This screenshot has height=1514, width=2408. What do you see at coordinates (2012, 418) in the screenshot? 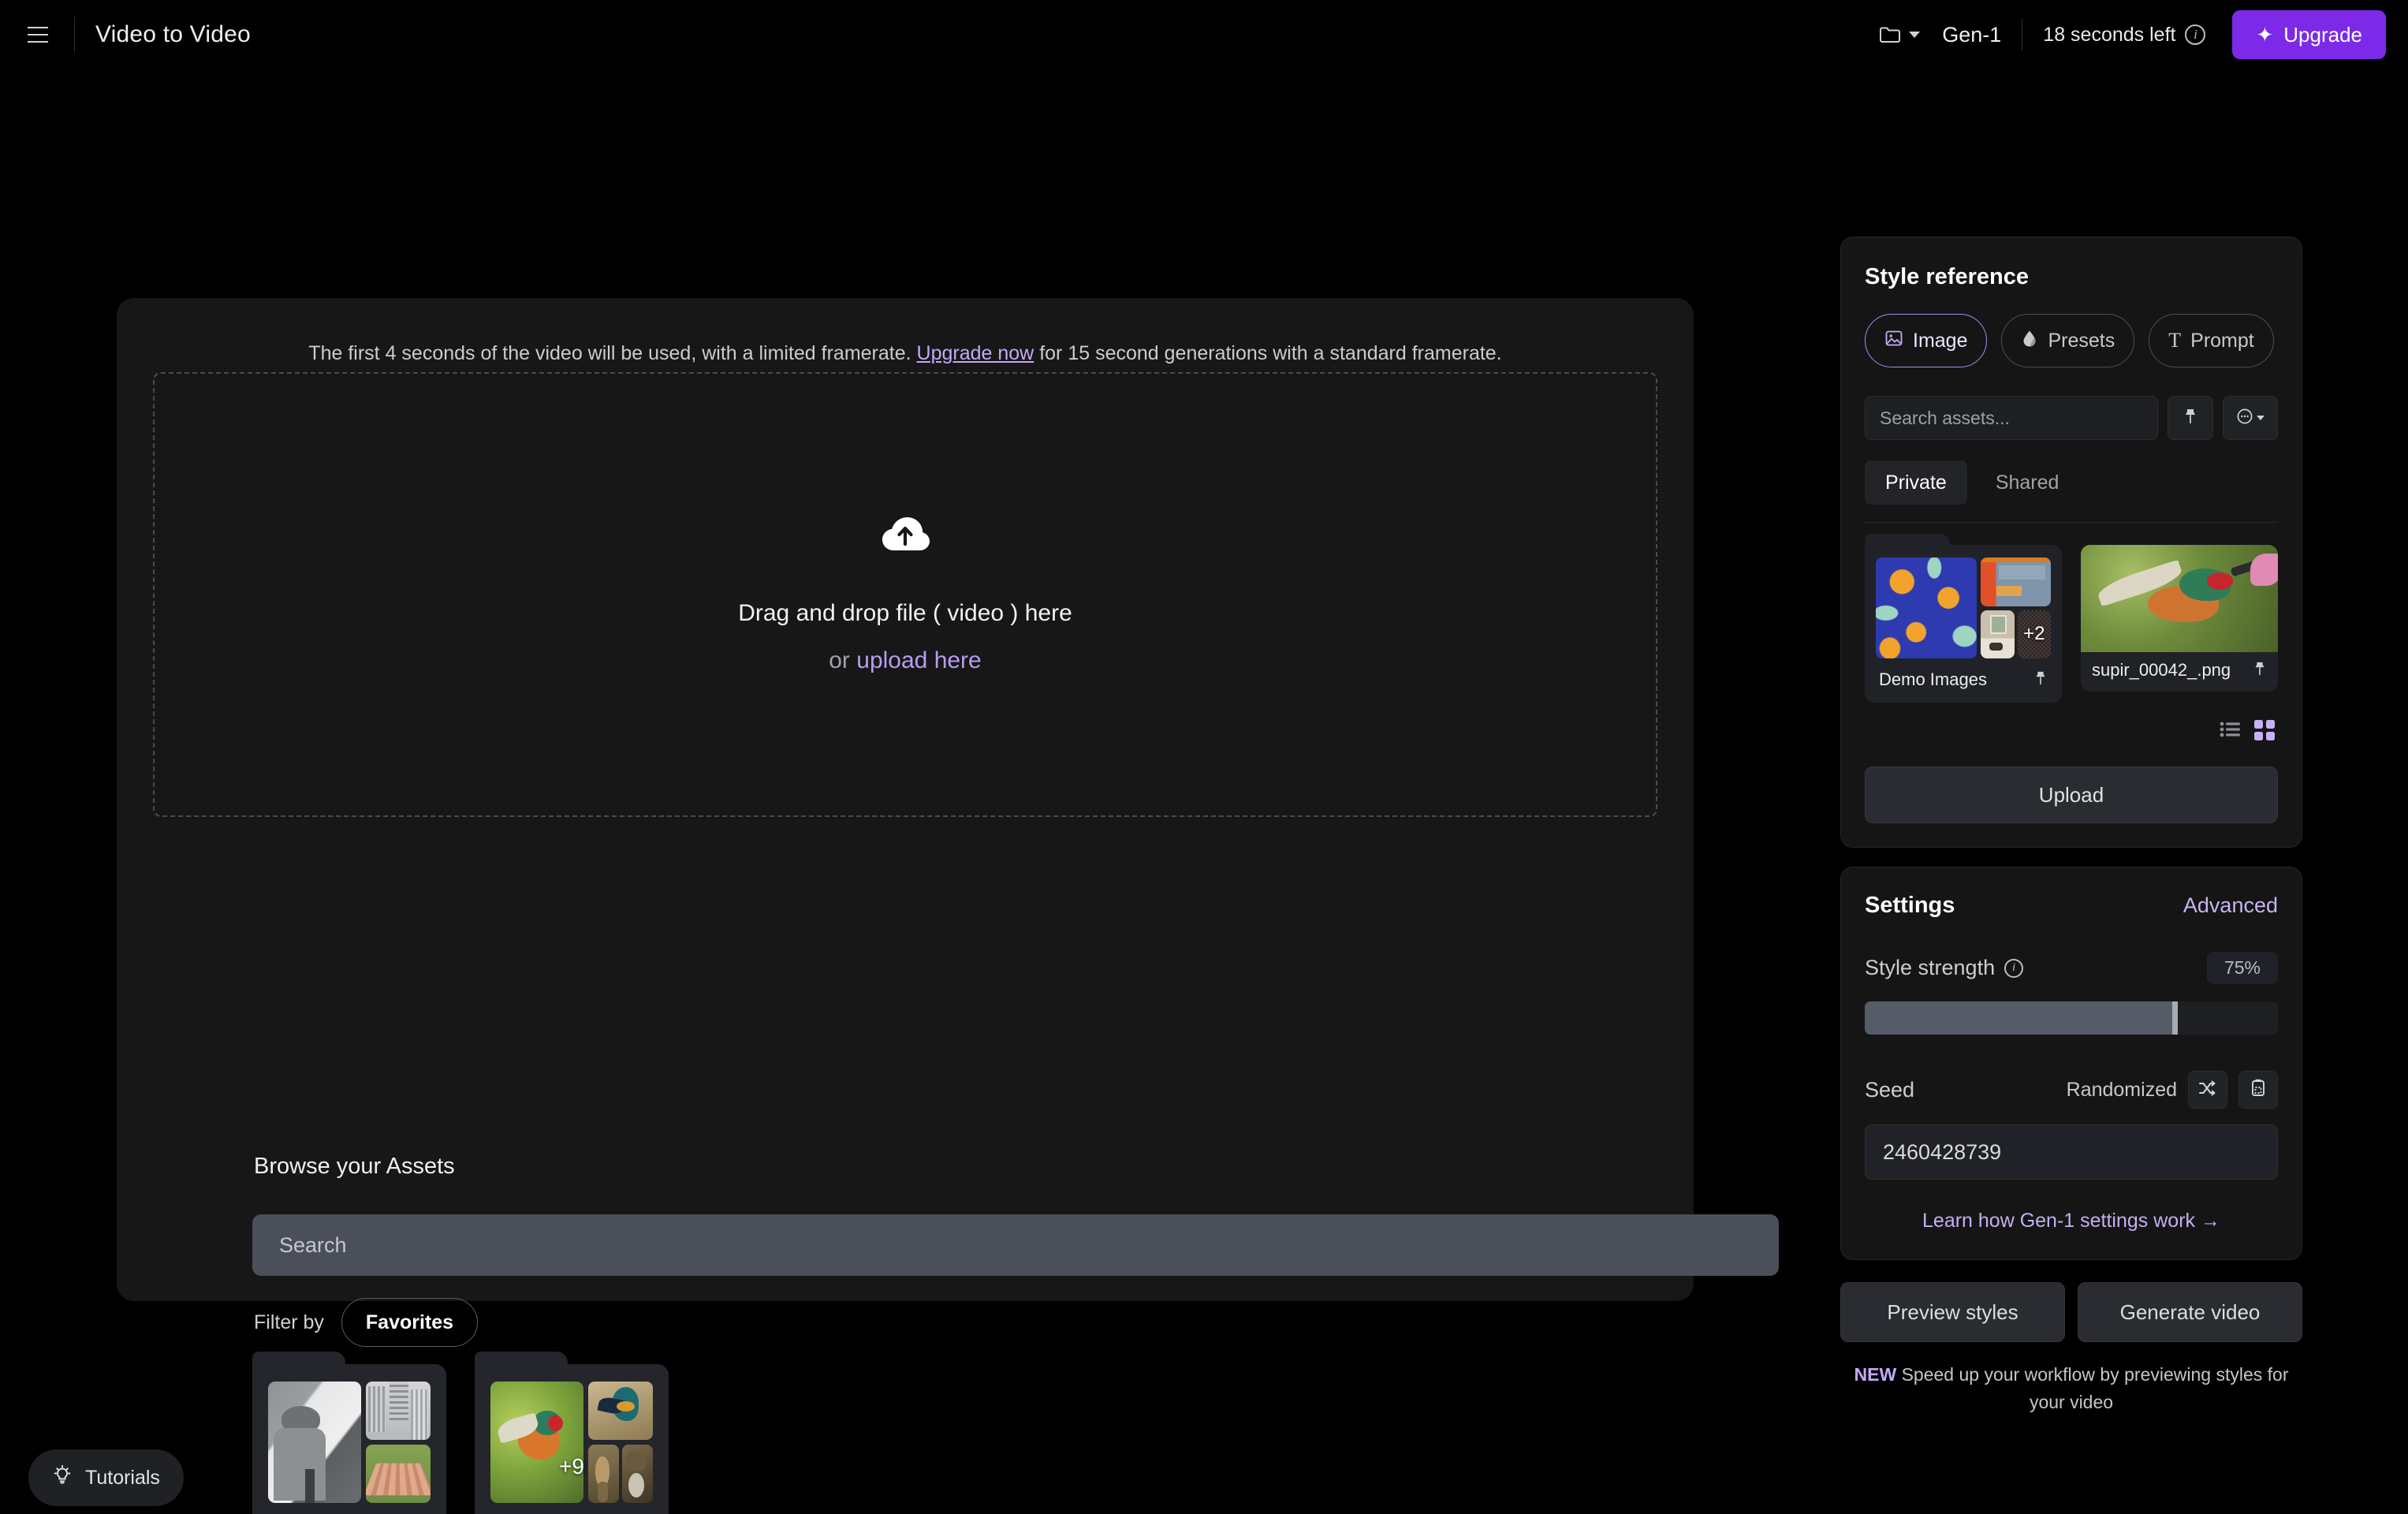
I see `style-assets-search-input` at bounding box center [2012, 418].